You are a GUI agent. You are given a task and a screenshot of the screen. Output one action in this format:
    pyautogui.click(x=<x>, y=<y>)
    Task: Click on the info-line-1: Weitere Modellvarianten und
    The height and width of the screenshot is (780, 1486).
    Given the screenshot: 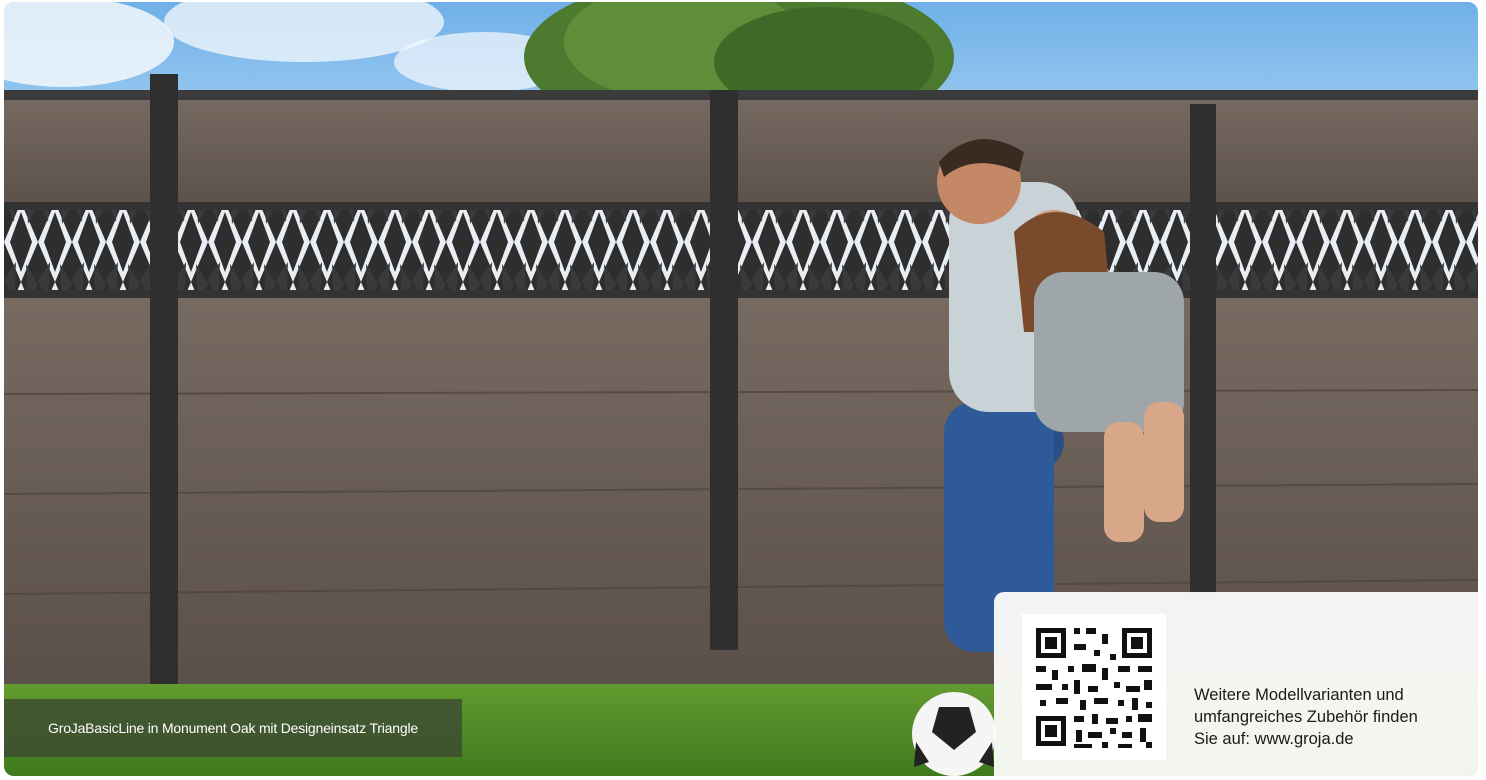 What is the action you would take?
    pyautogui.click(x=1299, y=695)
    